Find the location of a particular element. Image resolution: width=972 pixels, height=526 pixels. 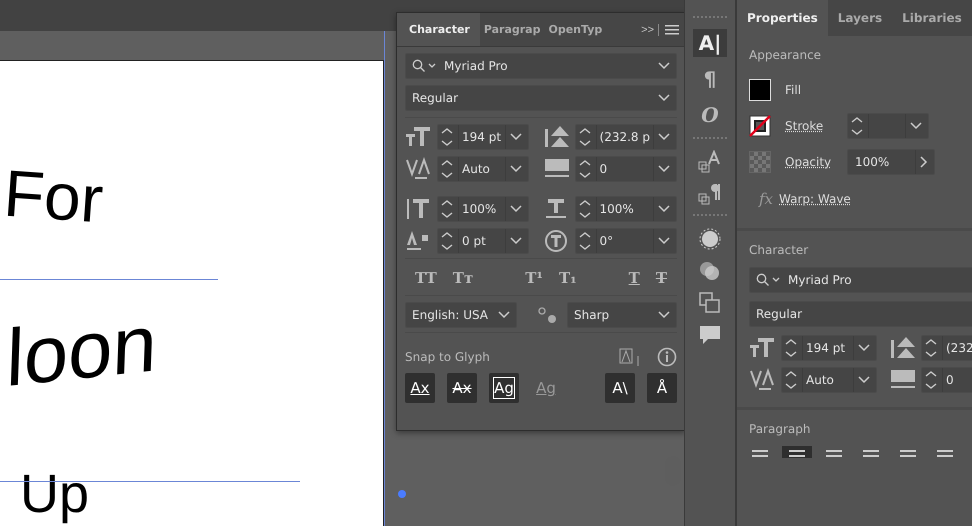

value-spinner: (232 is located at coordinates (946, 348).